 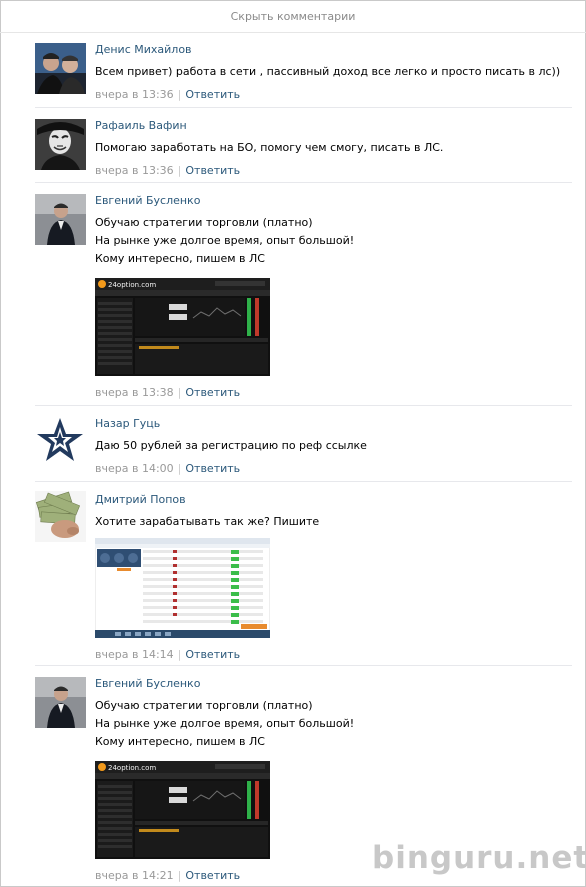 What do you see at coordinates (330, 655) in the screenshot?
I see `comment-meta: вчера в 14:14 | Ответить` at bounding box center [330, 655].